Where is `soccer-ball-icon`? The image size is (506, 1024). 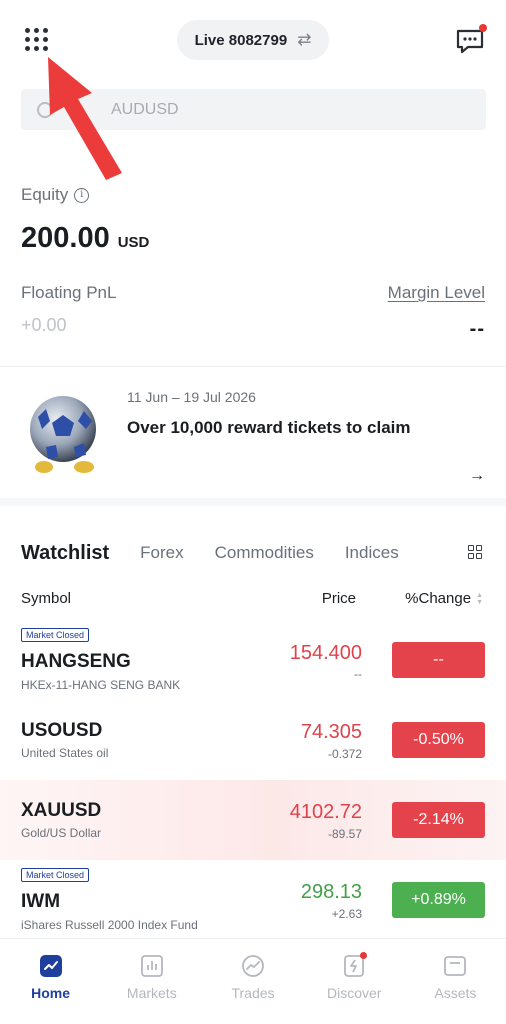
soccer-ball-icon is located at coordinates (63, 434).